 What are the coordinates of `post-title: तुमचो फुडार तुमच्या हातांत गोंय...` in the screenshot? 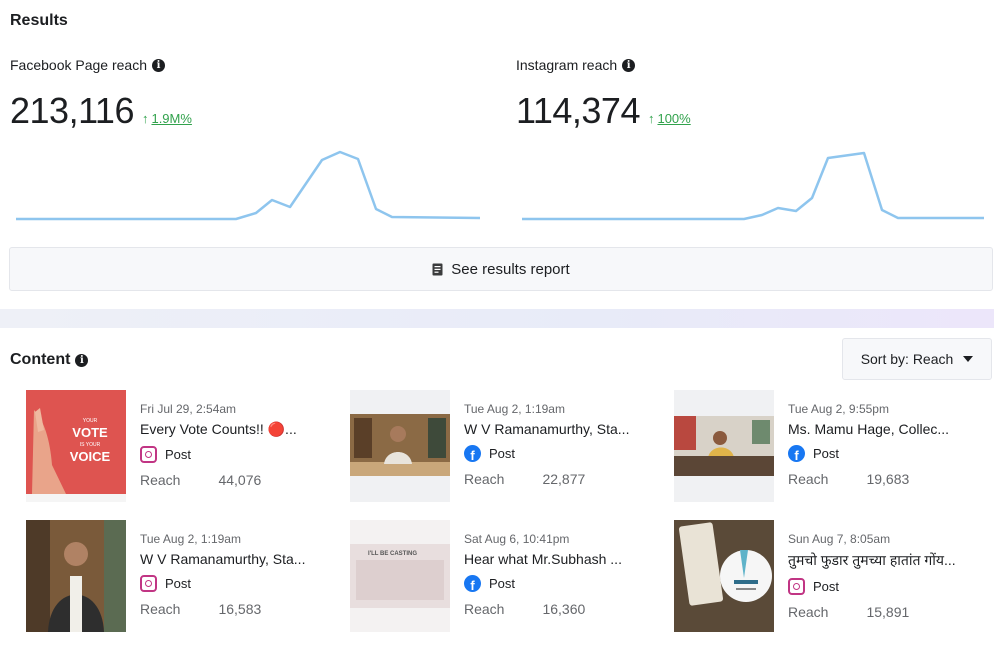 It's located at (883, 560).